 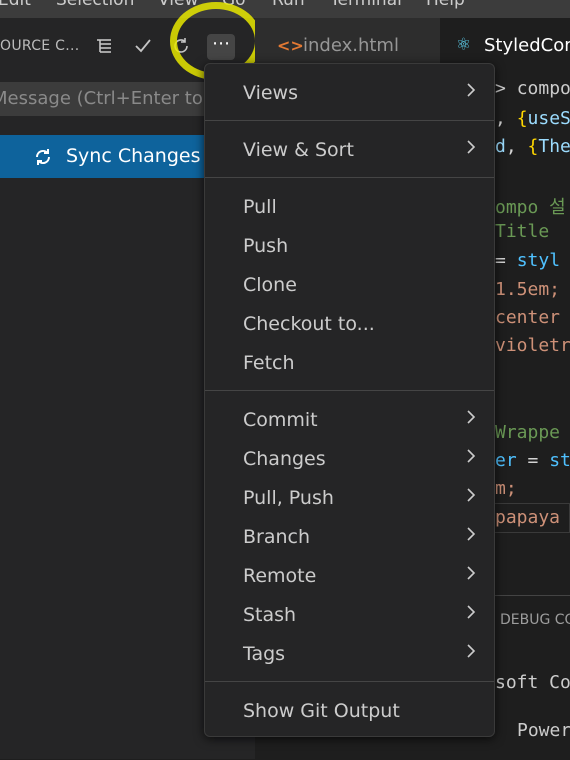 What do you see at coordinates (15, 5) in the screenshot?
I see `menu-edit: Edit` at bounding box center [15, 5].